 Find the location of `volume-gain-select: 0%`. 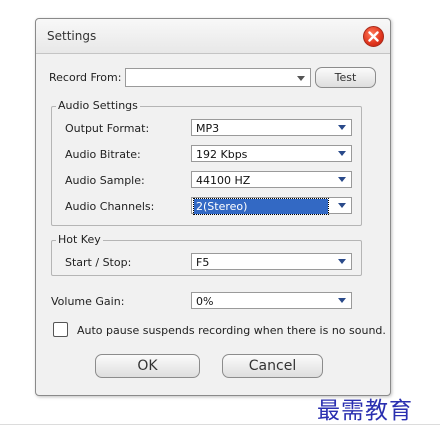

volume-gain-select: 0% is located at coordinates (271, 300).